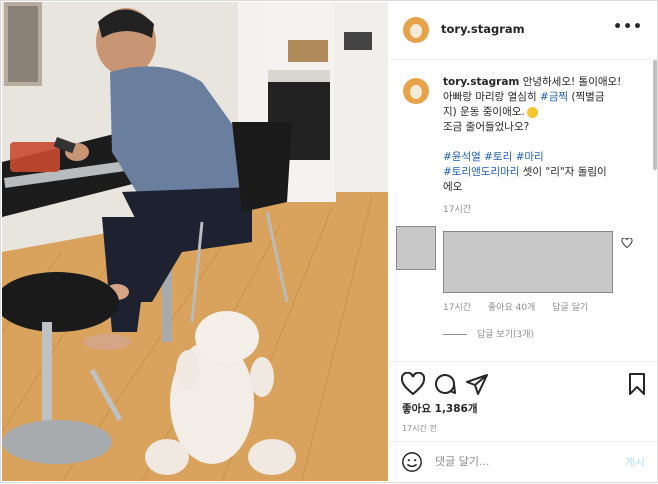 The height and width of the screenshot is (484, 658). I want to click on post-header: tory.stagram •••, so click(523, 30).